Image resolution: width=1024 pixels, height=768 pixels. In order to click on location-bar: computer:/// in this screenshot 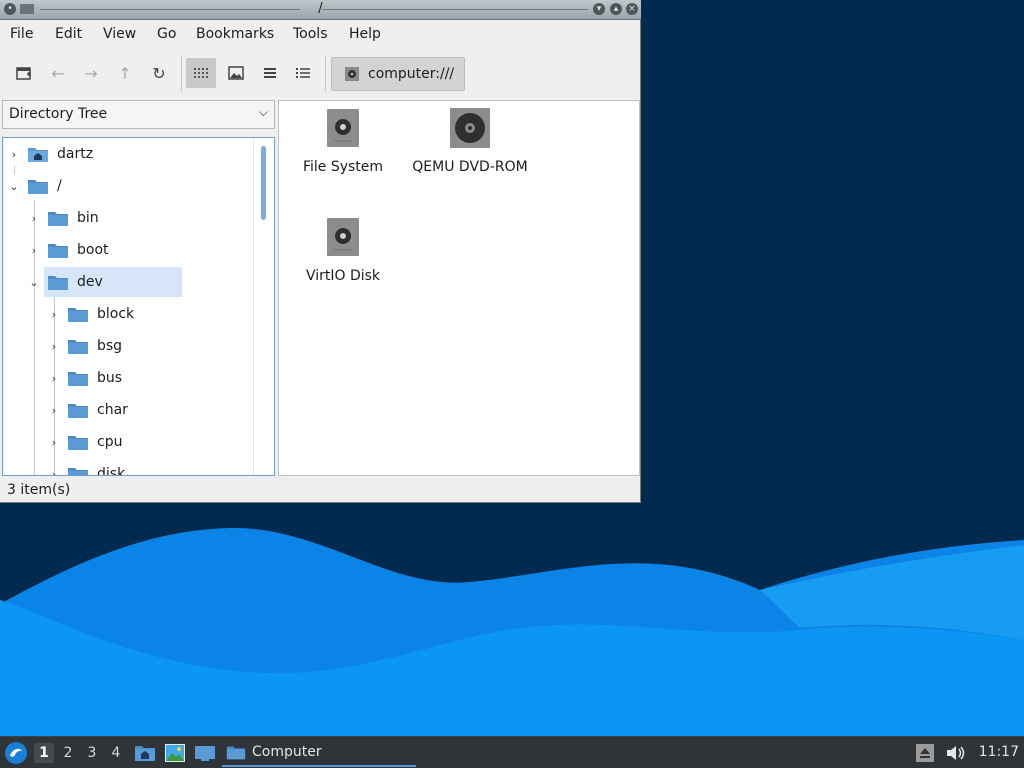, I will do `click(398, 74)`.